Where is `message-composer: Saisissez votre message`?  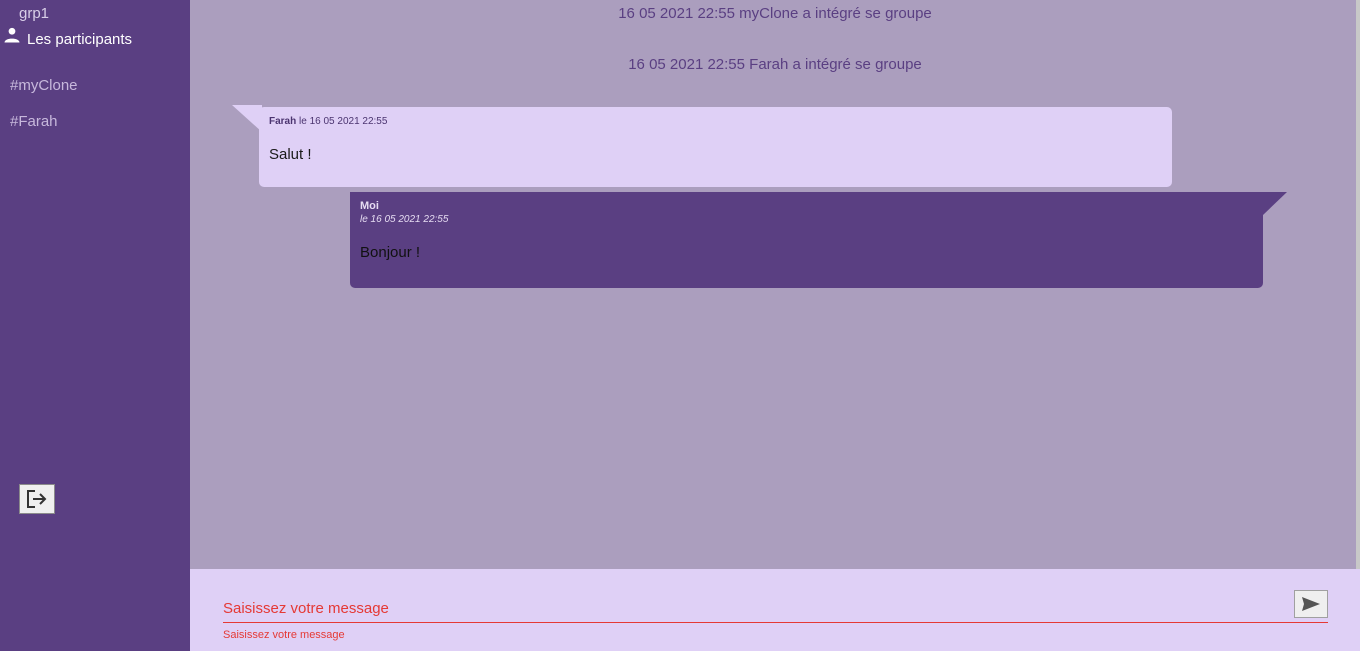
message-composer: Saisissez votre message is located at coordinates (775, 610).